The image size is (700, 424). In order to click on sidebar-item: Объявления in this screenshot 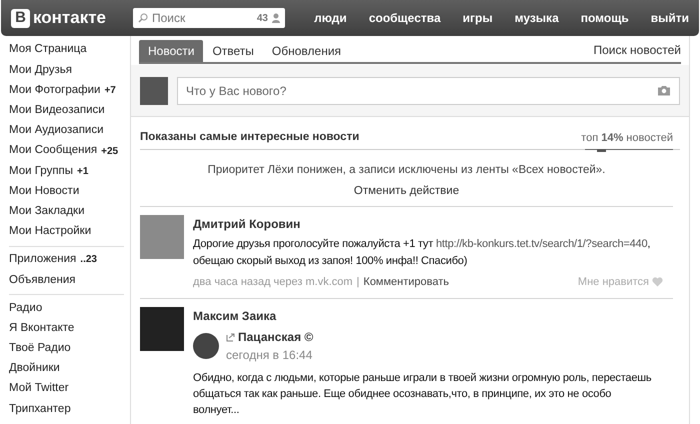, I will do `click(66, 280)`.